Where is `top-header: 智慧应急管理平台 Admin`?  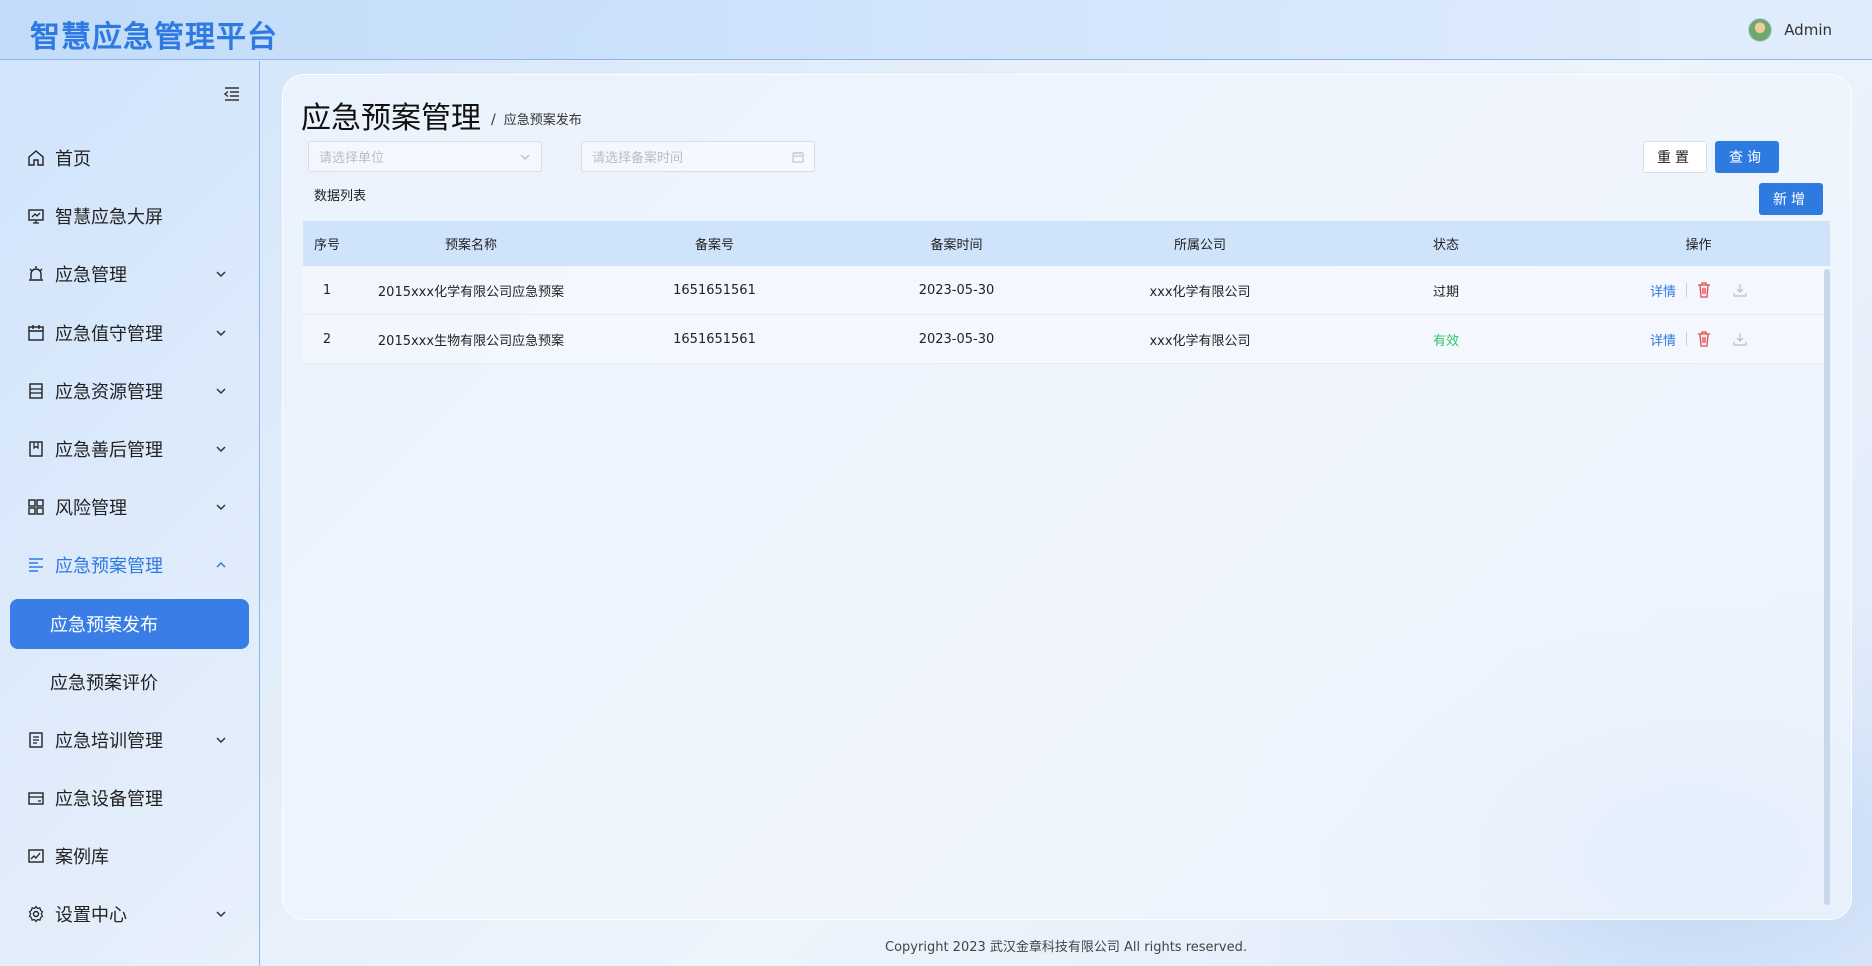 top-header: 智慧应急管理平台 Admin is located at coordinates (936, 30).